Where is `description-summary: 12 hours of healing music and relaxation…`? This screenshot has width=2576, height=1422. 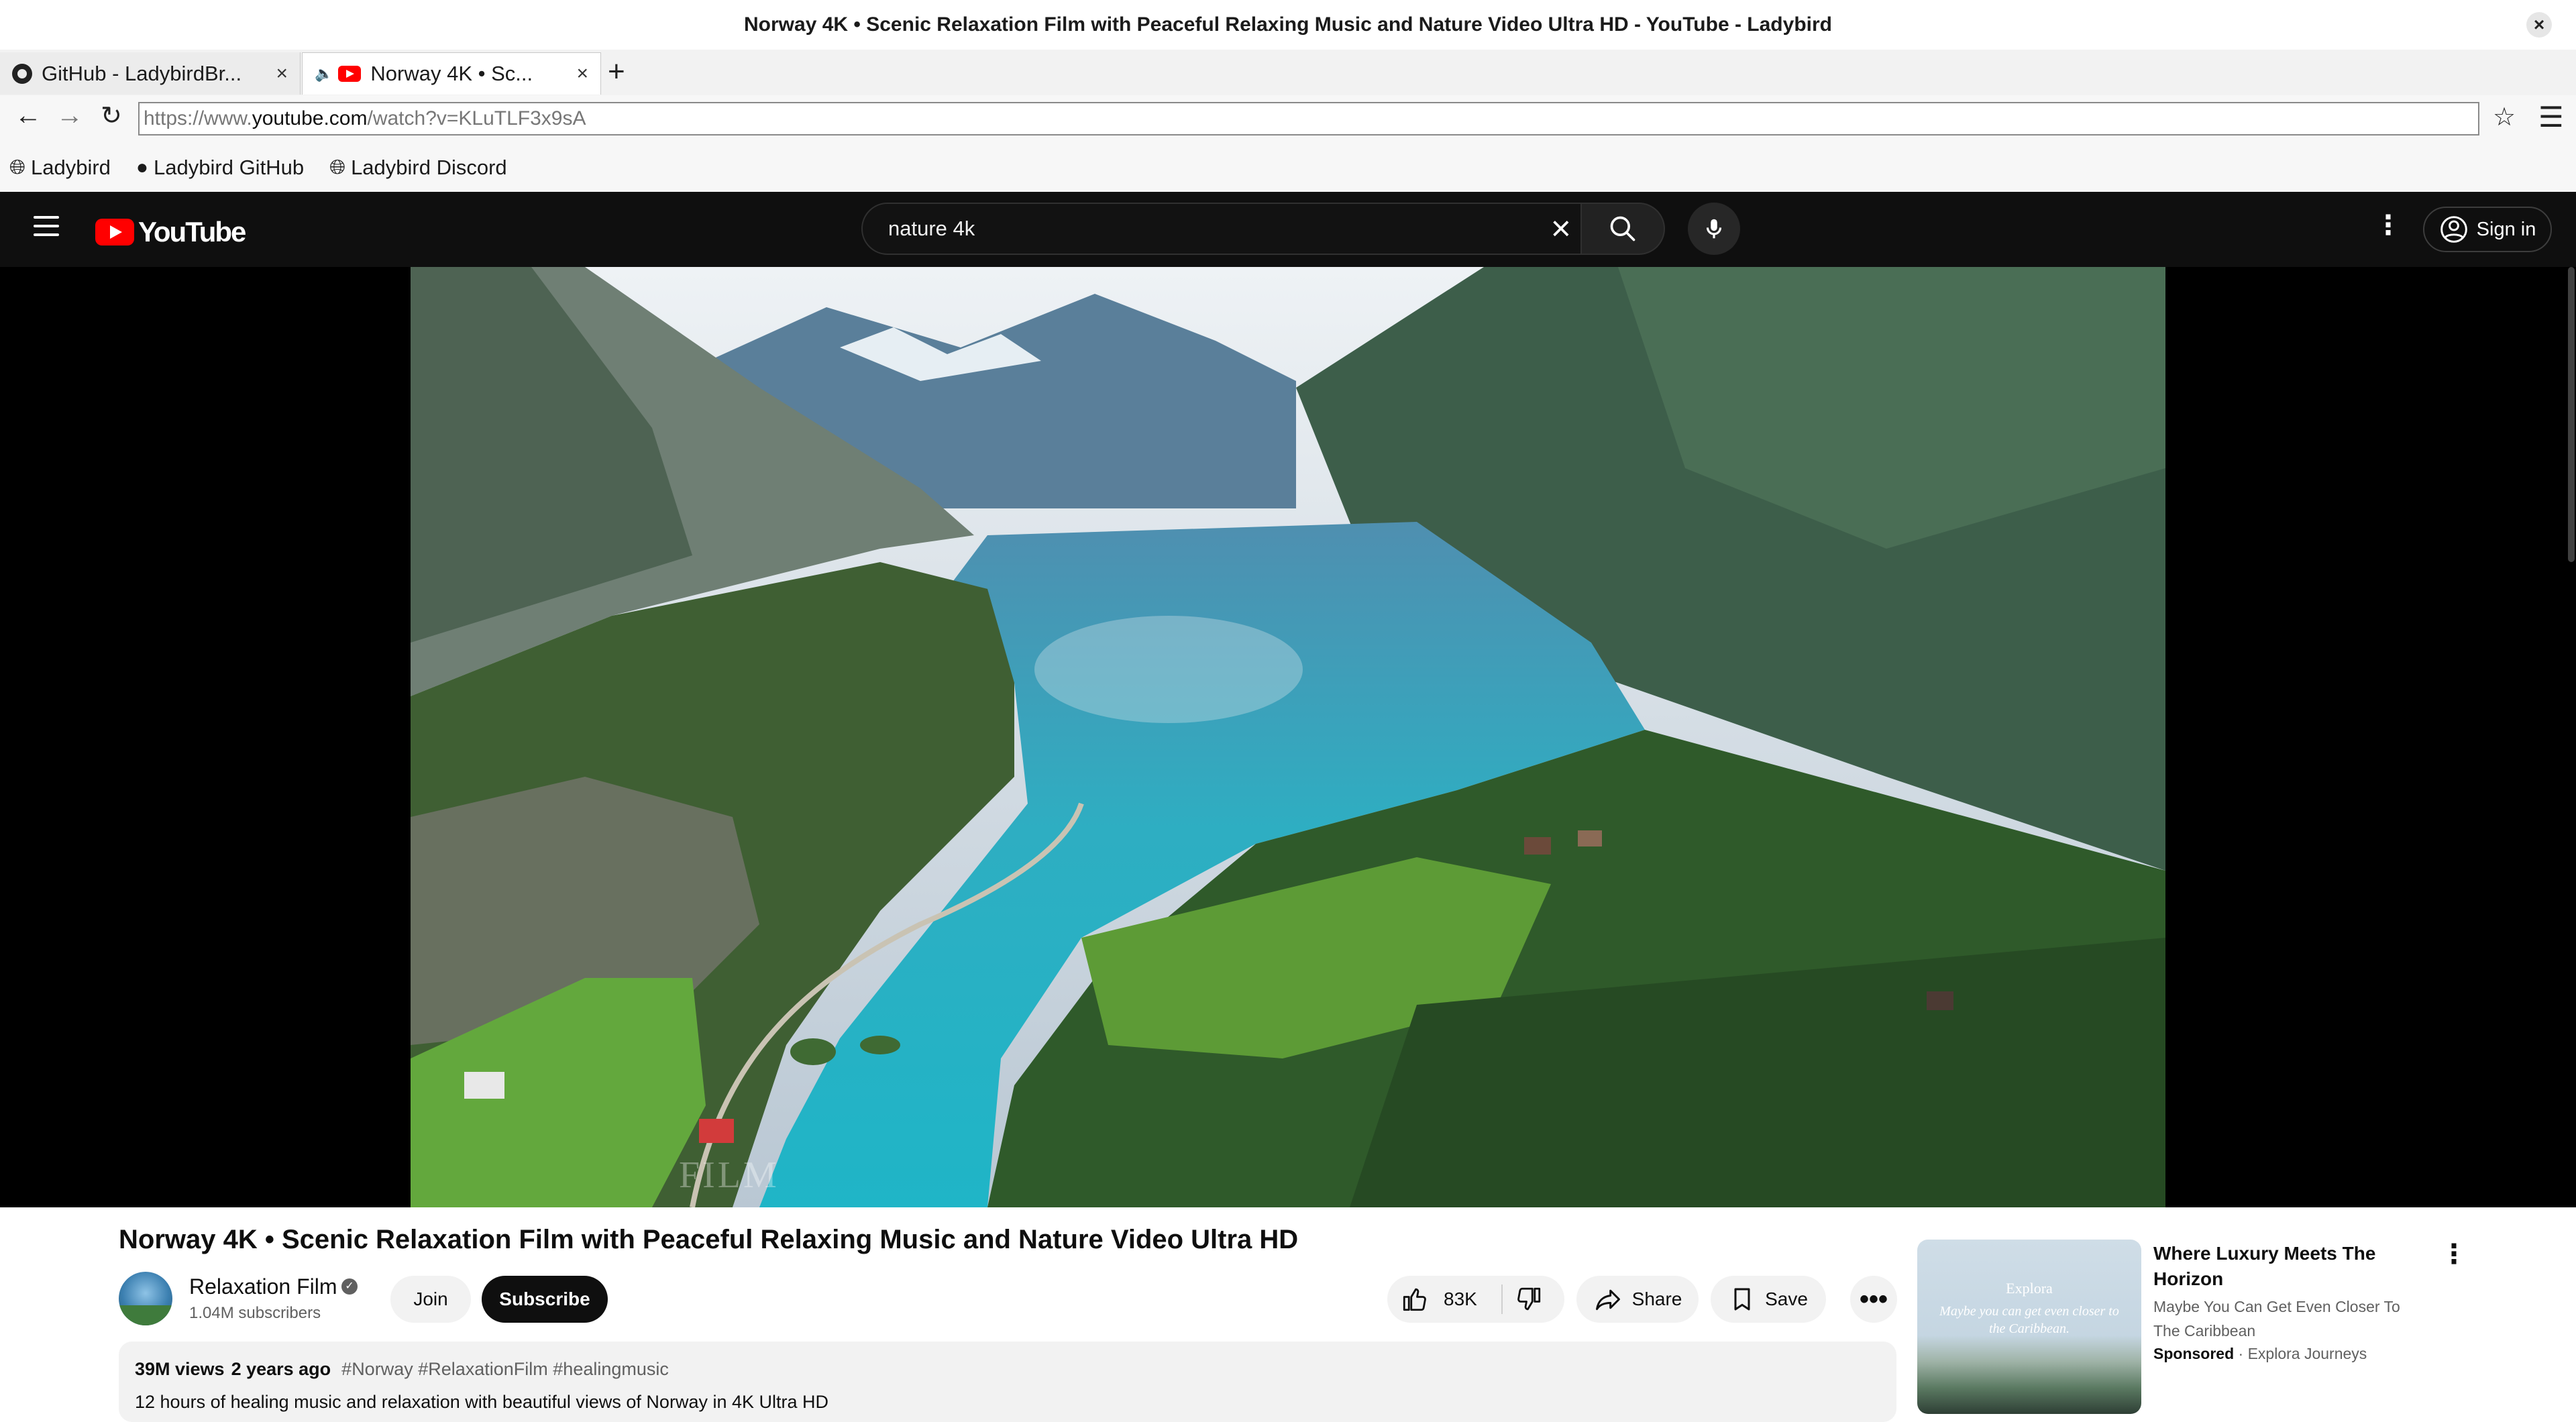 description-summary: 12 hours of healing music and relaxation… is located at coordinates (482, 1402).